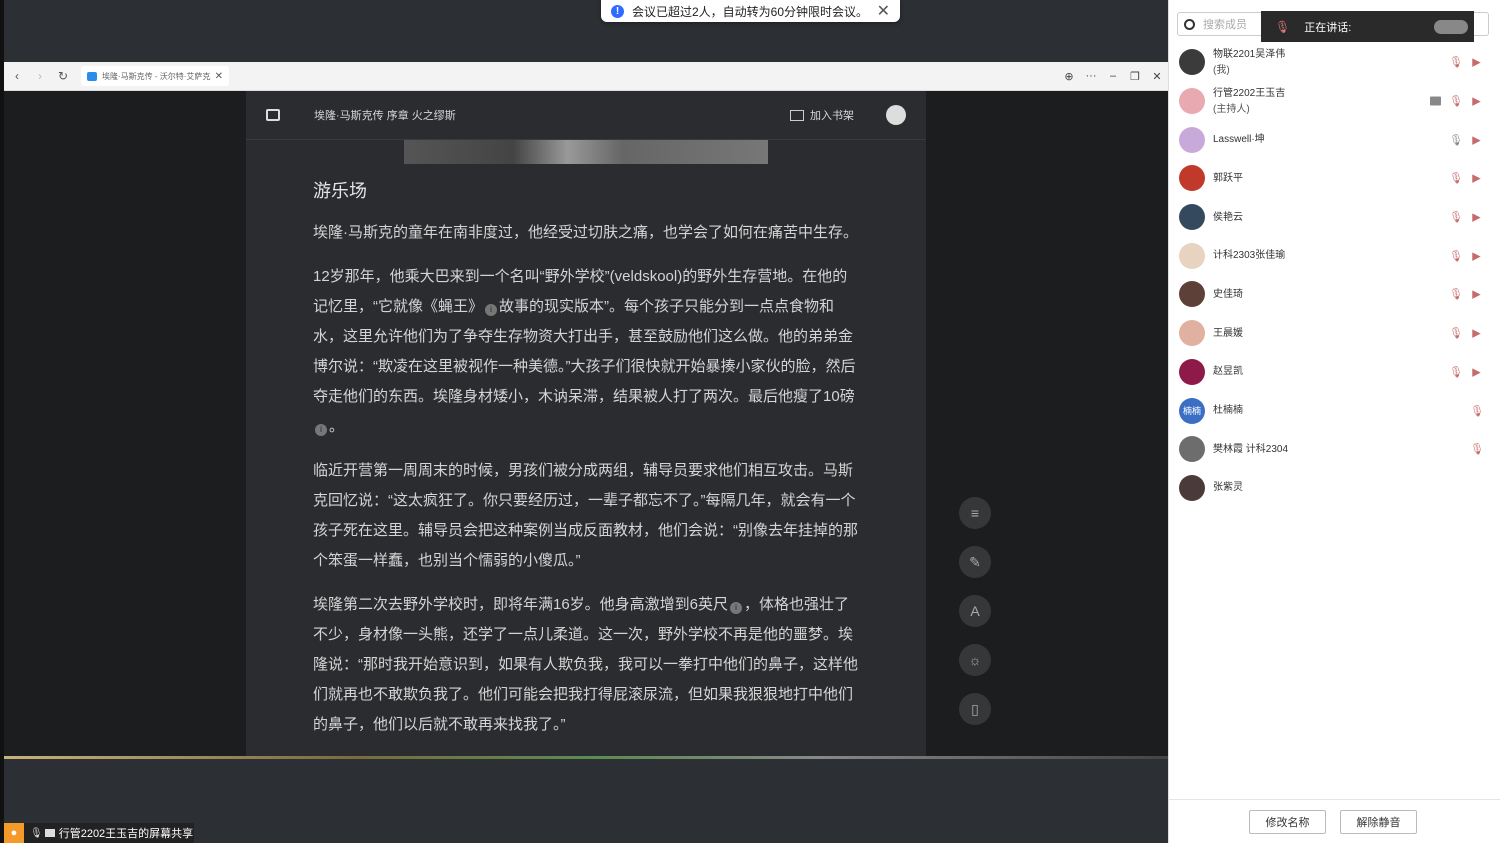  Describe the element at coordinates (586, 115) in the screenshot. I see `reader-header: 埃隆·马斯克传 序章 火之缪斯 加入书架` at that location.